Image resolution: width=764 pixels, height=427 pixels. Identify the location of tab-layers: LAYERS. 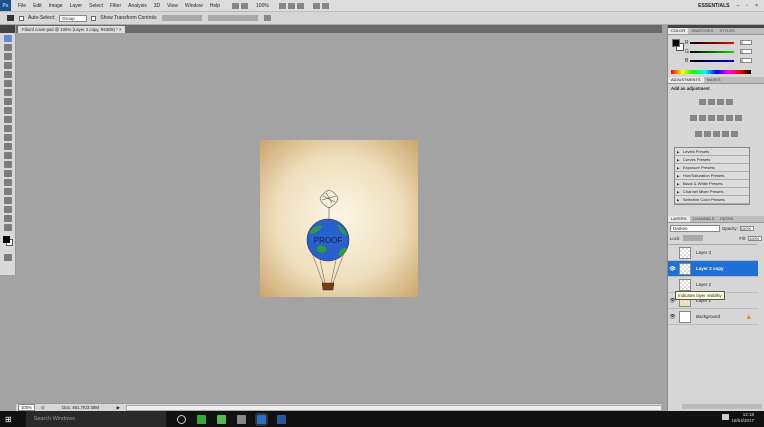
(679, 219).